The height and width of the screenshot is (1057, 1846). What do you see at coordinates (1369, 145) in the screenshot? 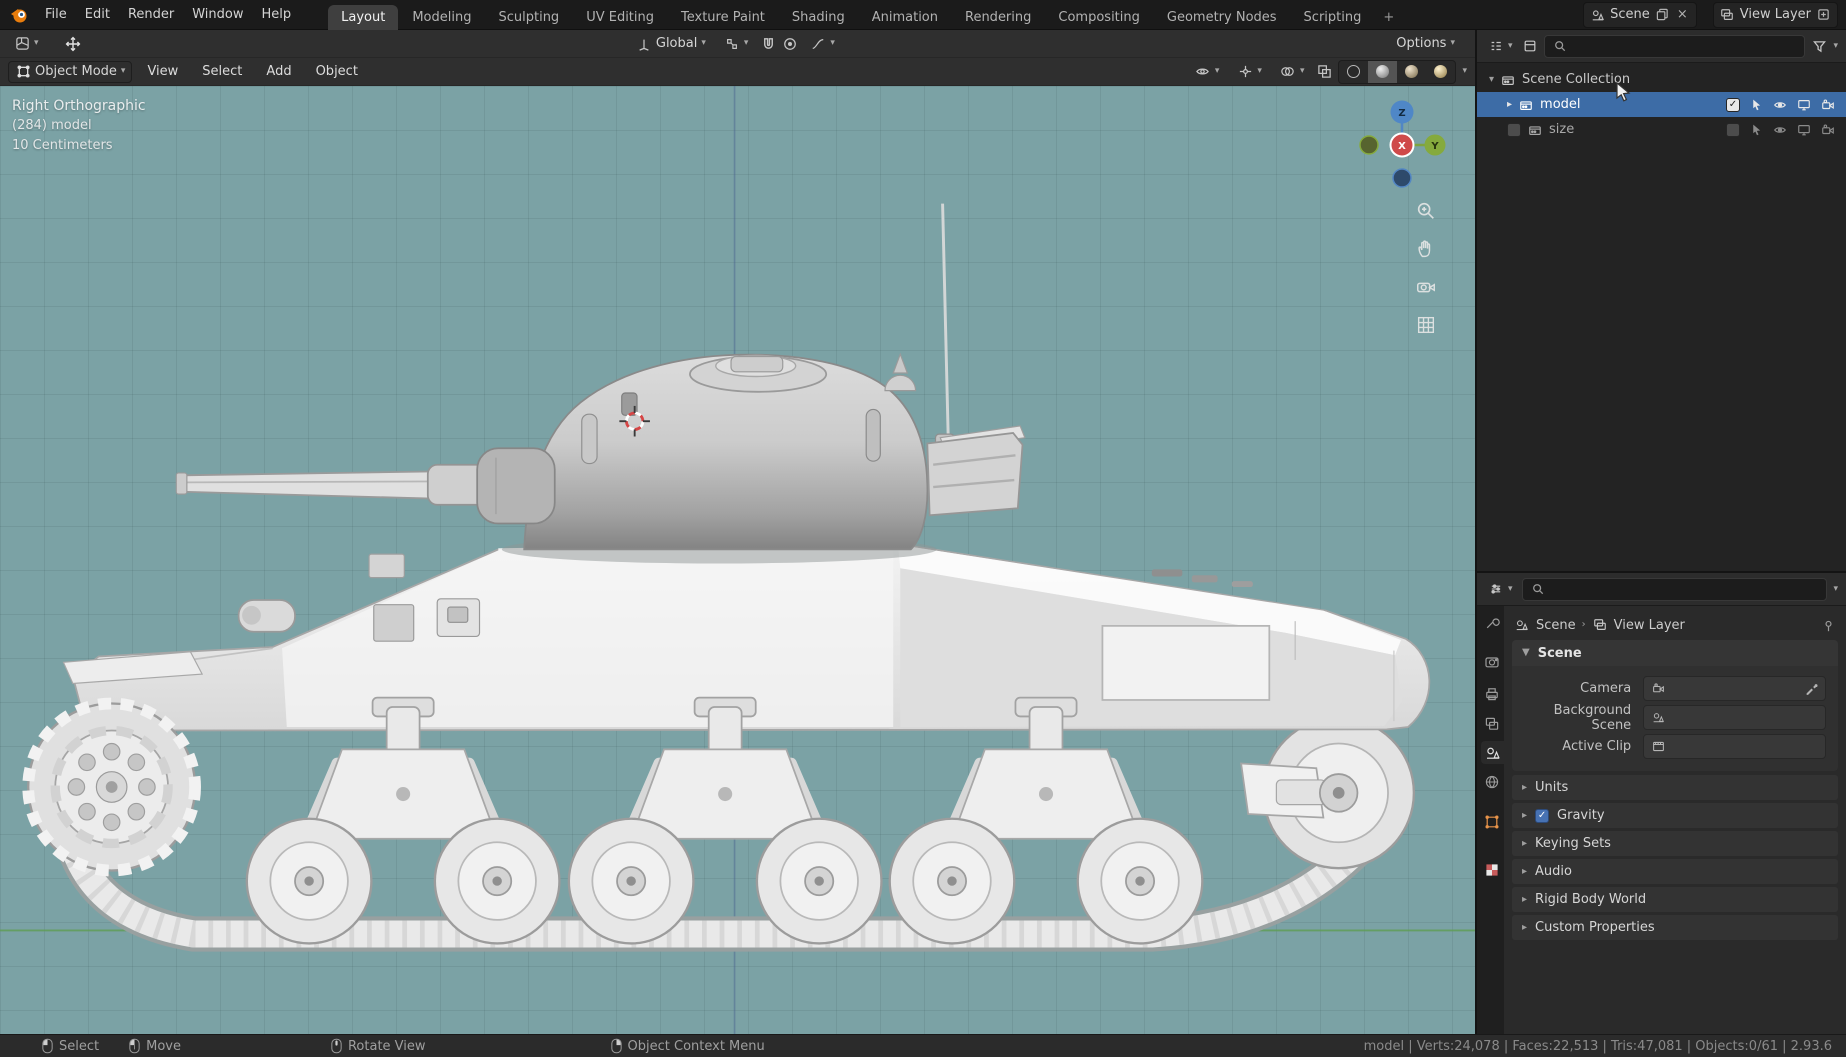
I see `axis-y-negative-ball` at bounding box center [1369, 145].